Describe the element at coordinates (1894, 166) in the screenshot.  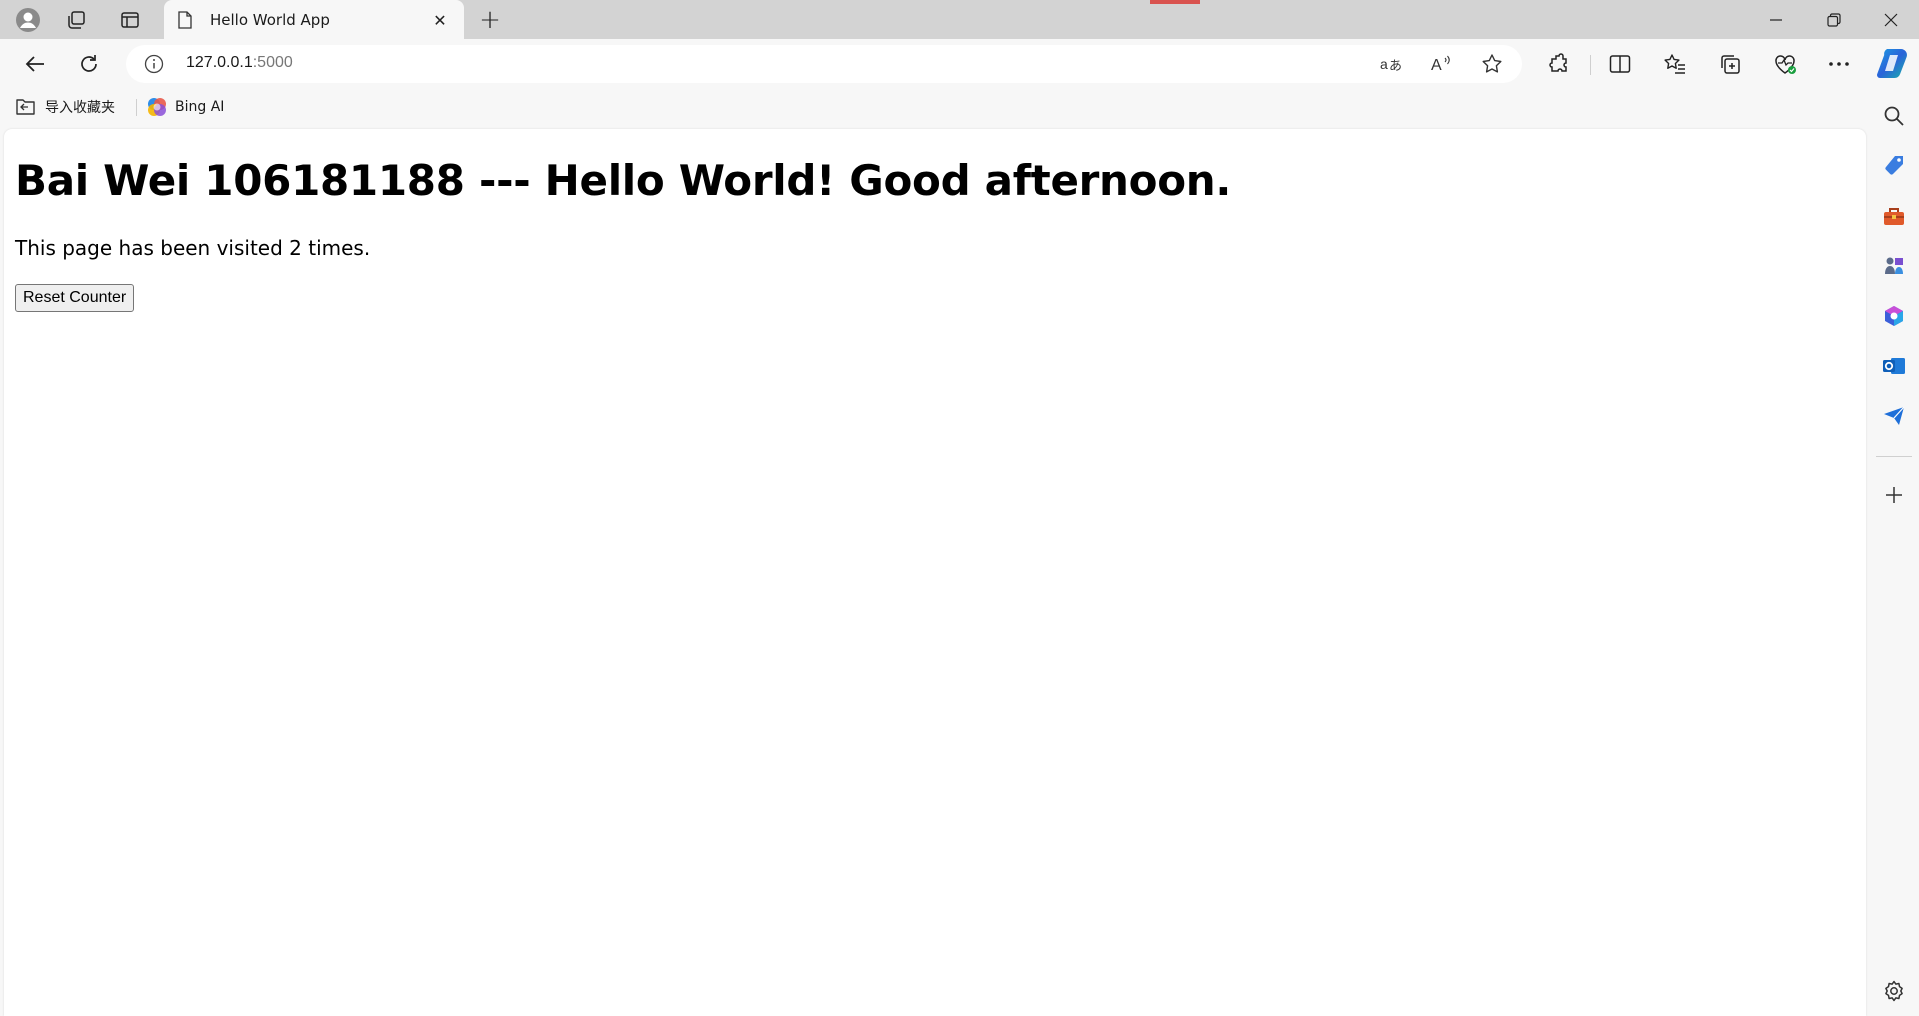
I see `shopping-tag-icon` at that location.